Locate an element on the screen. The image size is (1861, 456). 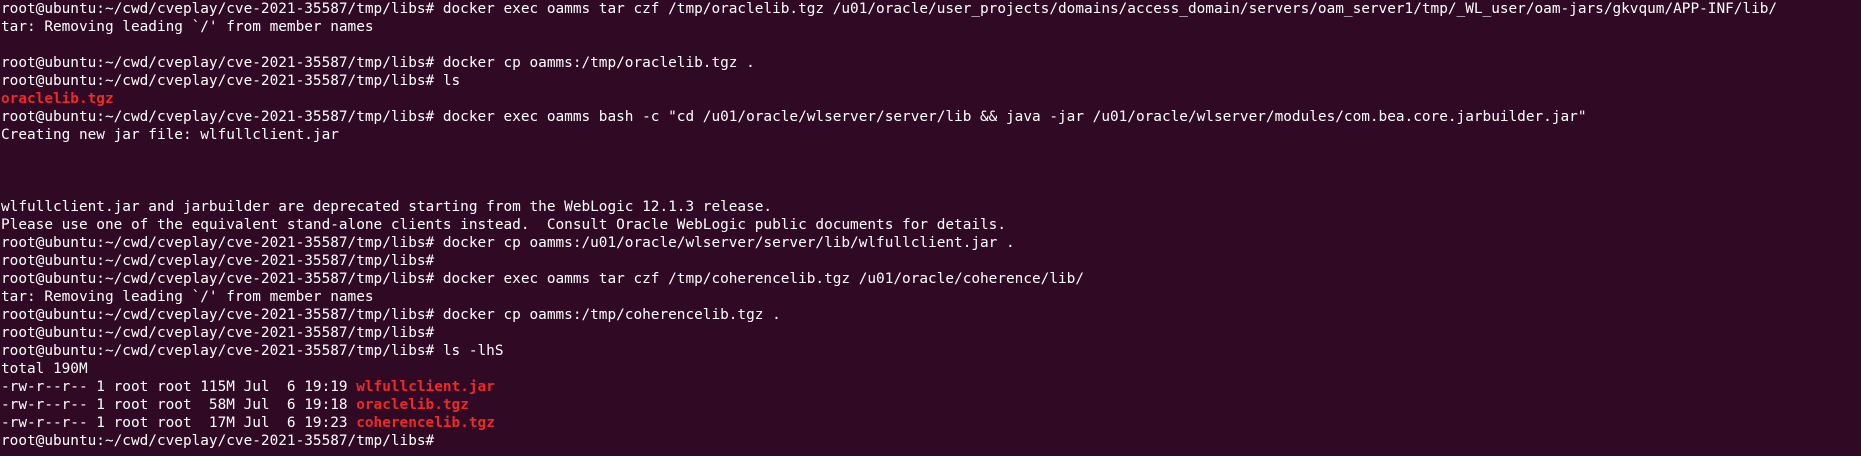
terminal-text: total 190M is located at coordinates (44, 369).